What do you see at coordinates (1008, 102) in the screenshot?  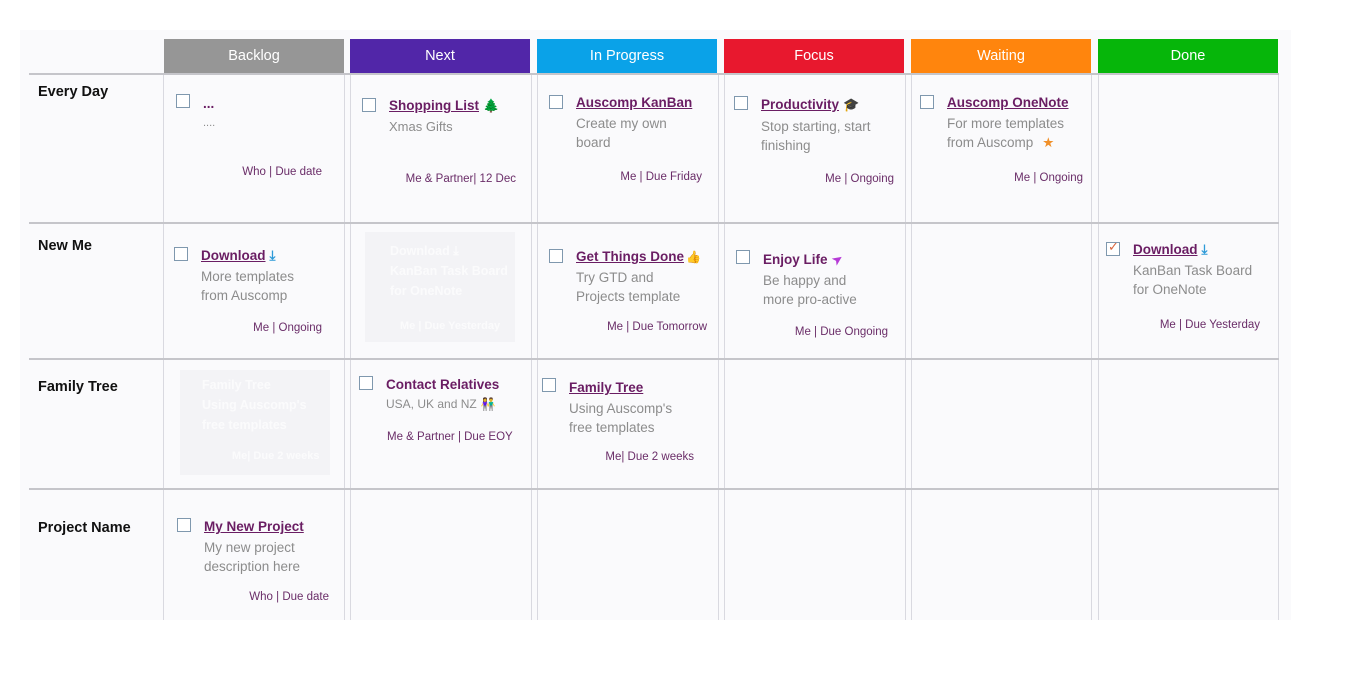 I see `card-title: Auscomp OneNote` at bounding box center [1008, 102].